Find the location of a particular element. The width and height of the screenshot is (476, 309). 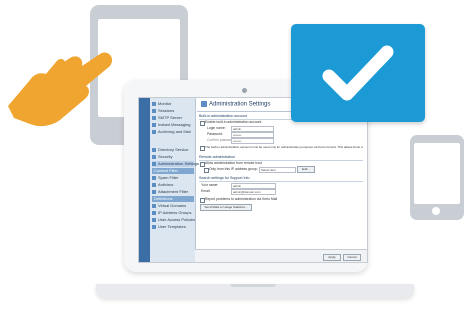

bottom-bar: Apply Cancel is located at coordinates (281, 255).